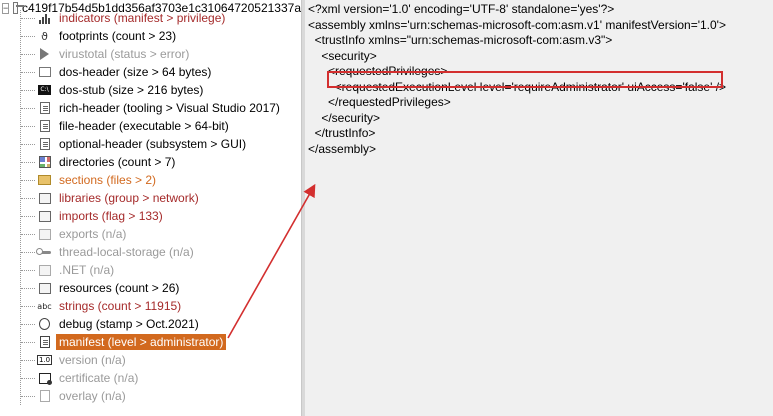  What do you see at coordinates (44, 324) in the screenshot?
I see `bug-icon` at bounding box center [44, 324].